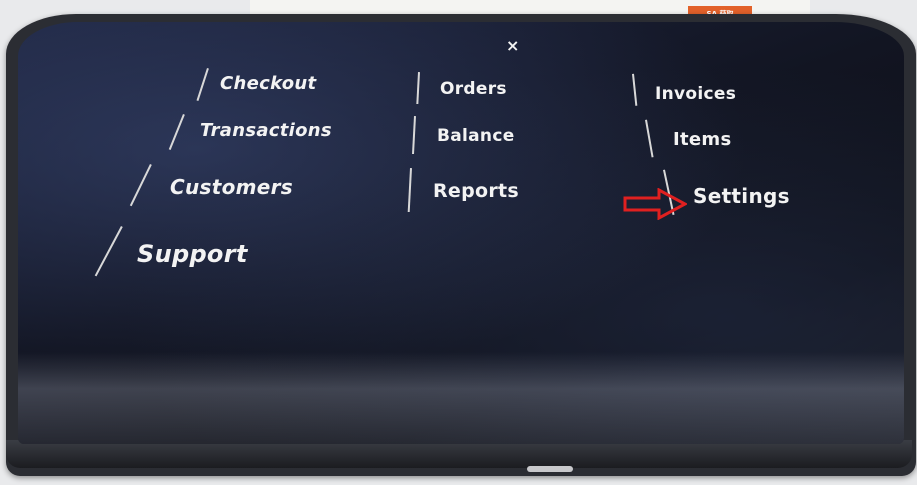 Image resolution: width=917 pixels, height=485 pixels. Describe the element at coordinates (550, 469) in the screenshot. I see `home-button` at that location.